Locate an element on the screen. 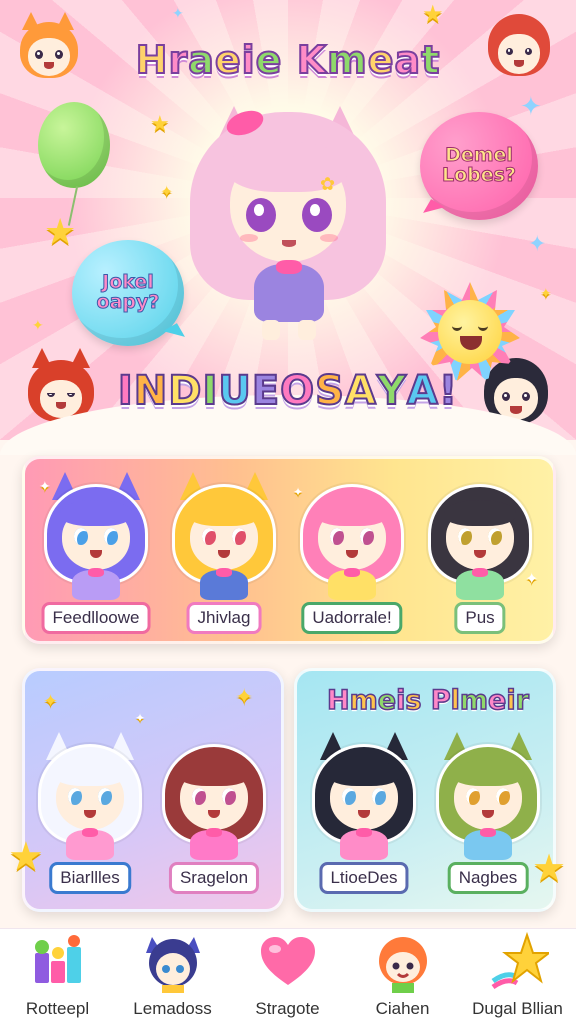  nav-item-stragote: Stragote is located at coordinates (287, 976).